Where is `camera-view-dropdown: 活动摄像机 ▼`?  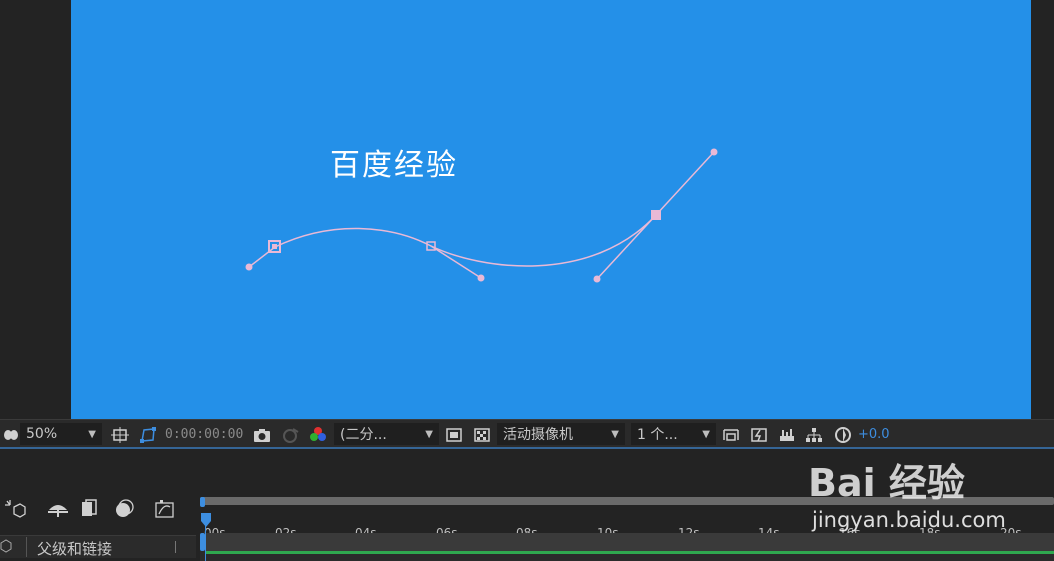
camera-view-dropdown: 活动摄像机 ▼ is located at coordinates (561, 434).